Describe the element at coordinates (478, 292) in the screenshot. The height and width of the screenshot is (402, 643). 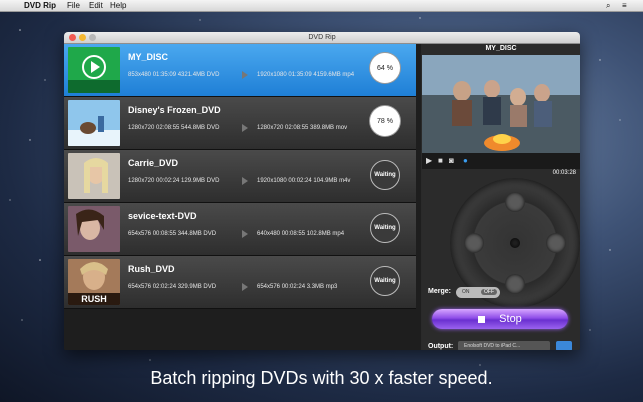
I see `merge-toggle: ON OFF` at that location.